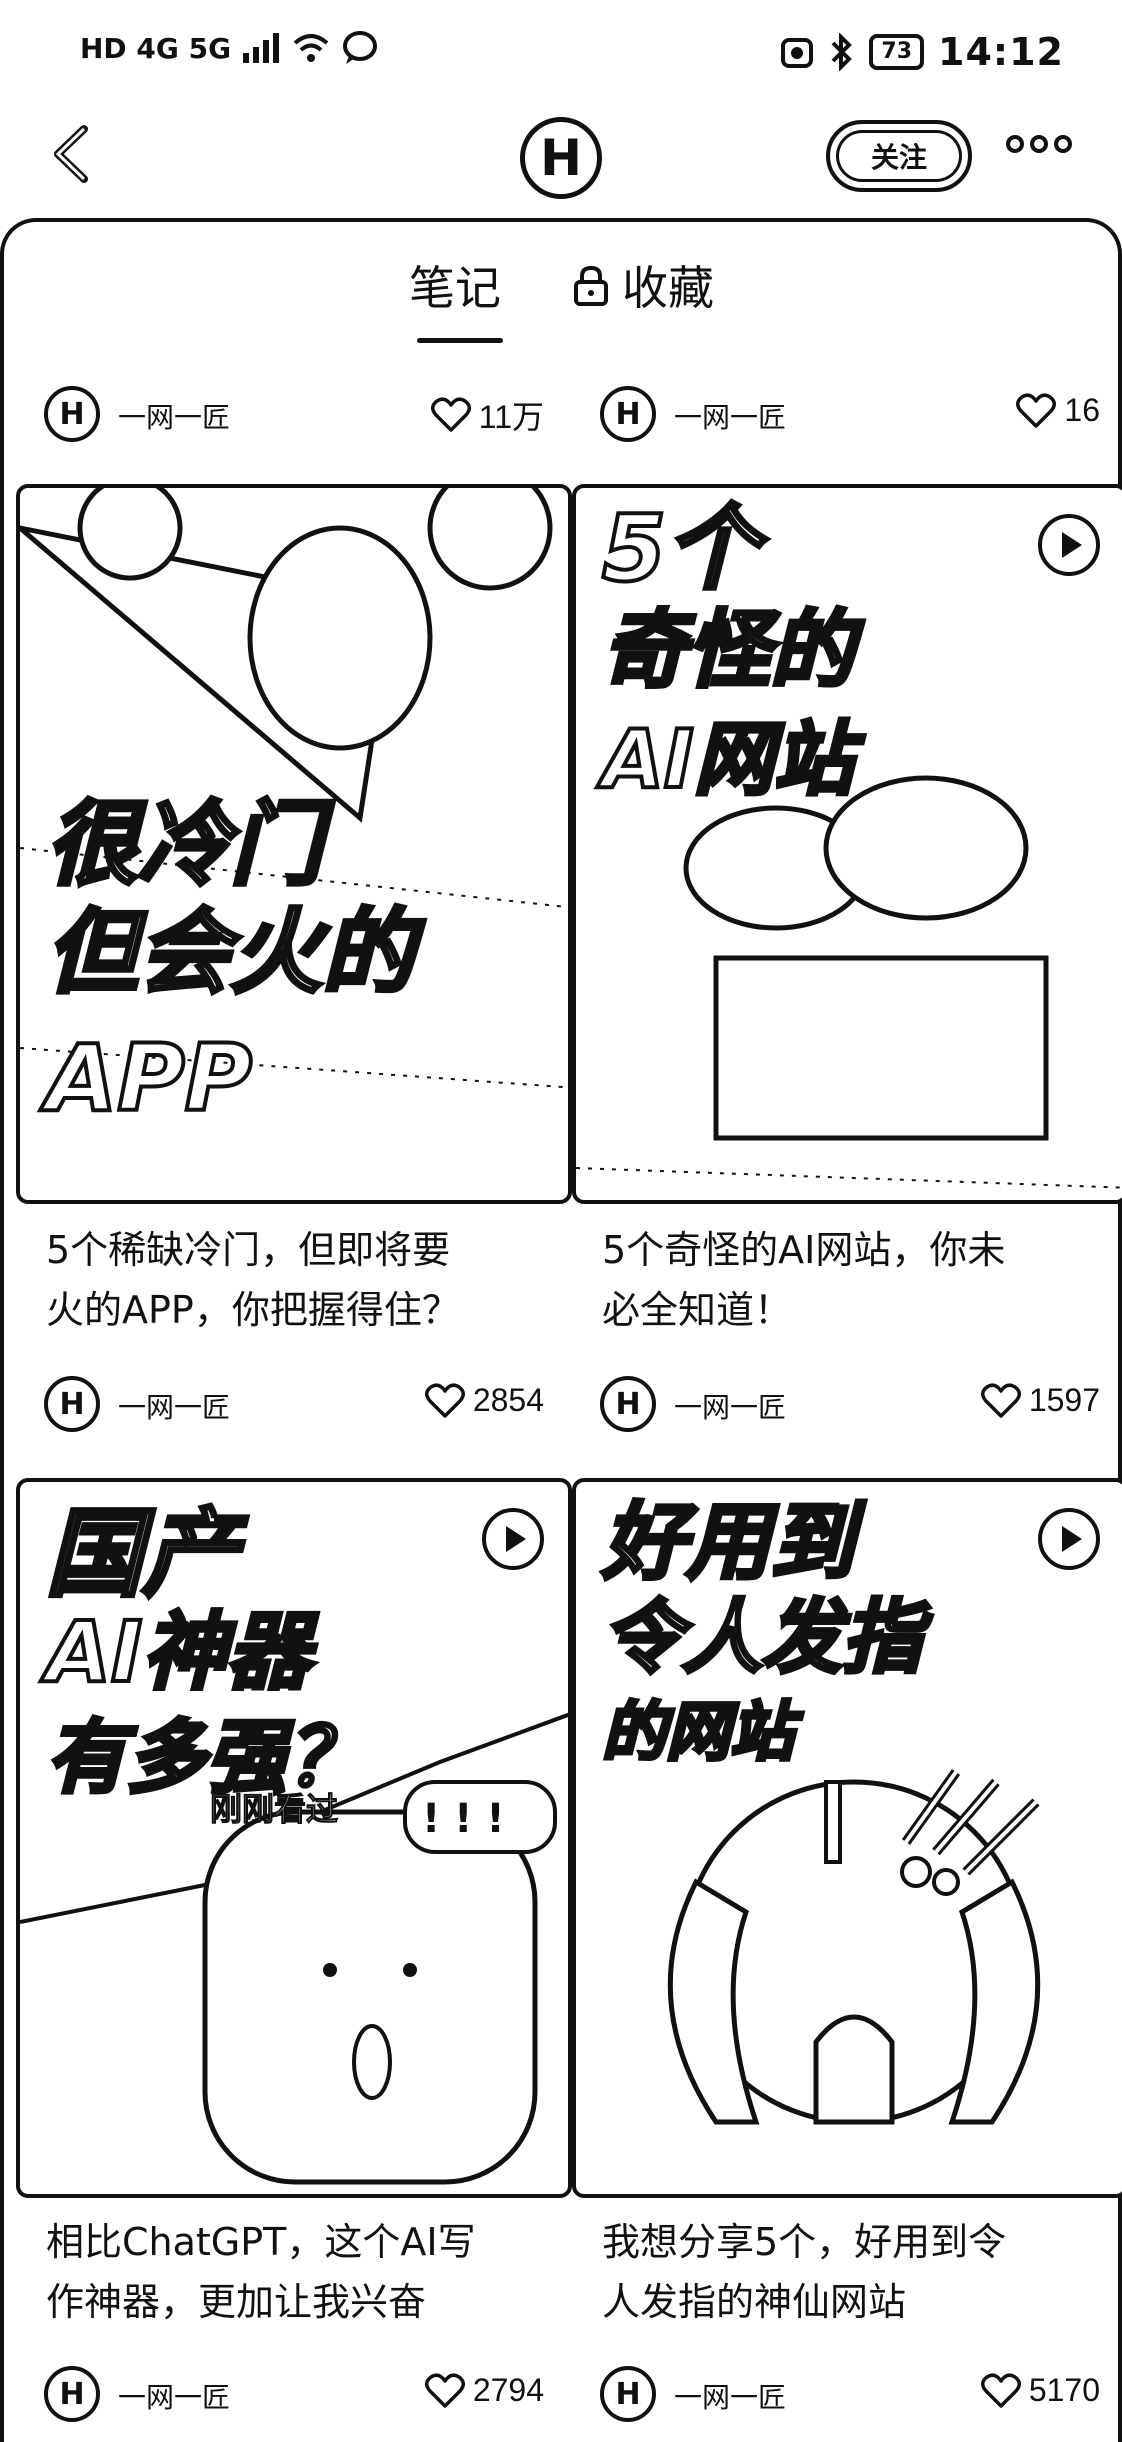  Describe the element at coordinates (294, 1838) in the screenshot. I see `note-cover: ! ! ! 国产 AI神器 有多强？ 刚刚看过` at that location.